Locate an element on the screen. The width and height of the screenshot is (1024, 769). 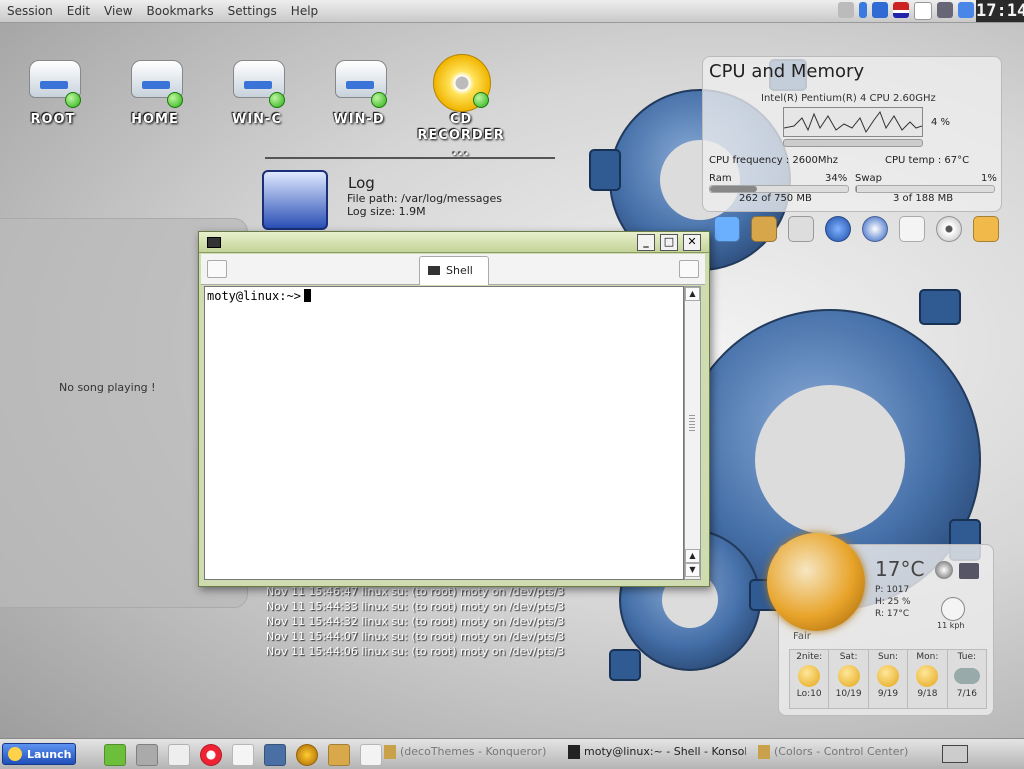
drive-icon is located at coordinates (801, 229).